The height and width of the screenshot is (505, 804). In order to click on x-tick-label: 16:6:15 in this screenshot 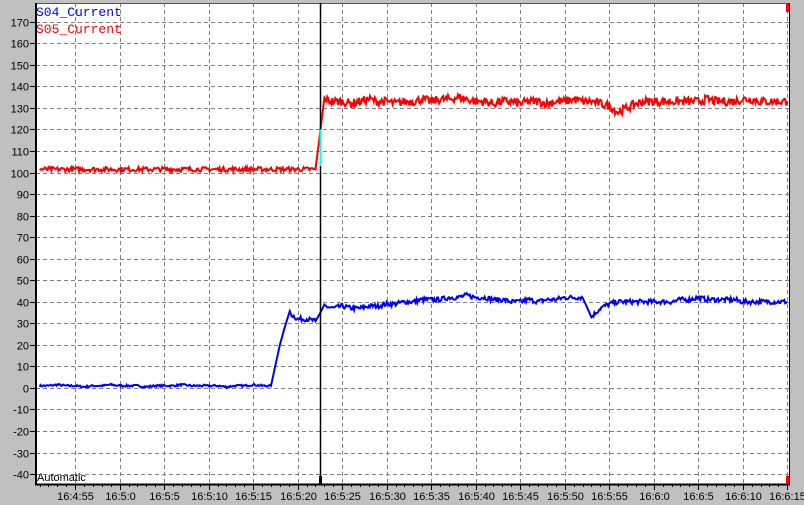, I will do `click(786, 497)`.